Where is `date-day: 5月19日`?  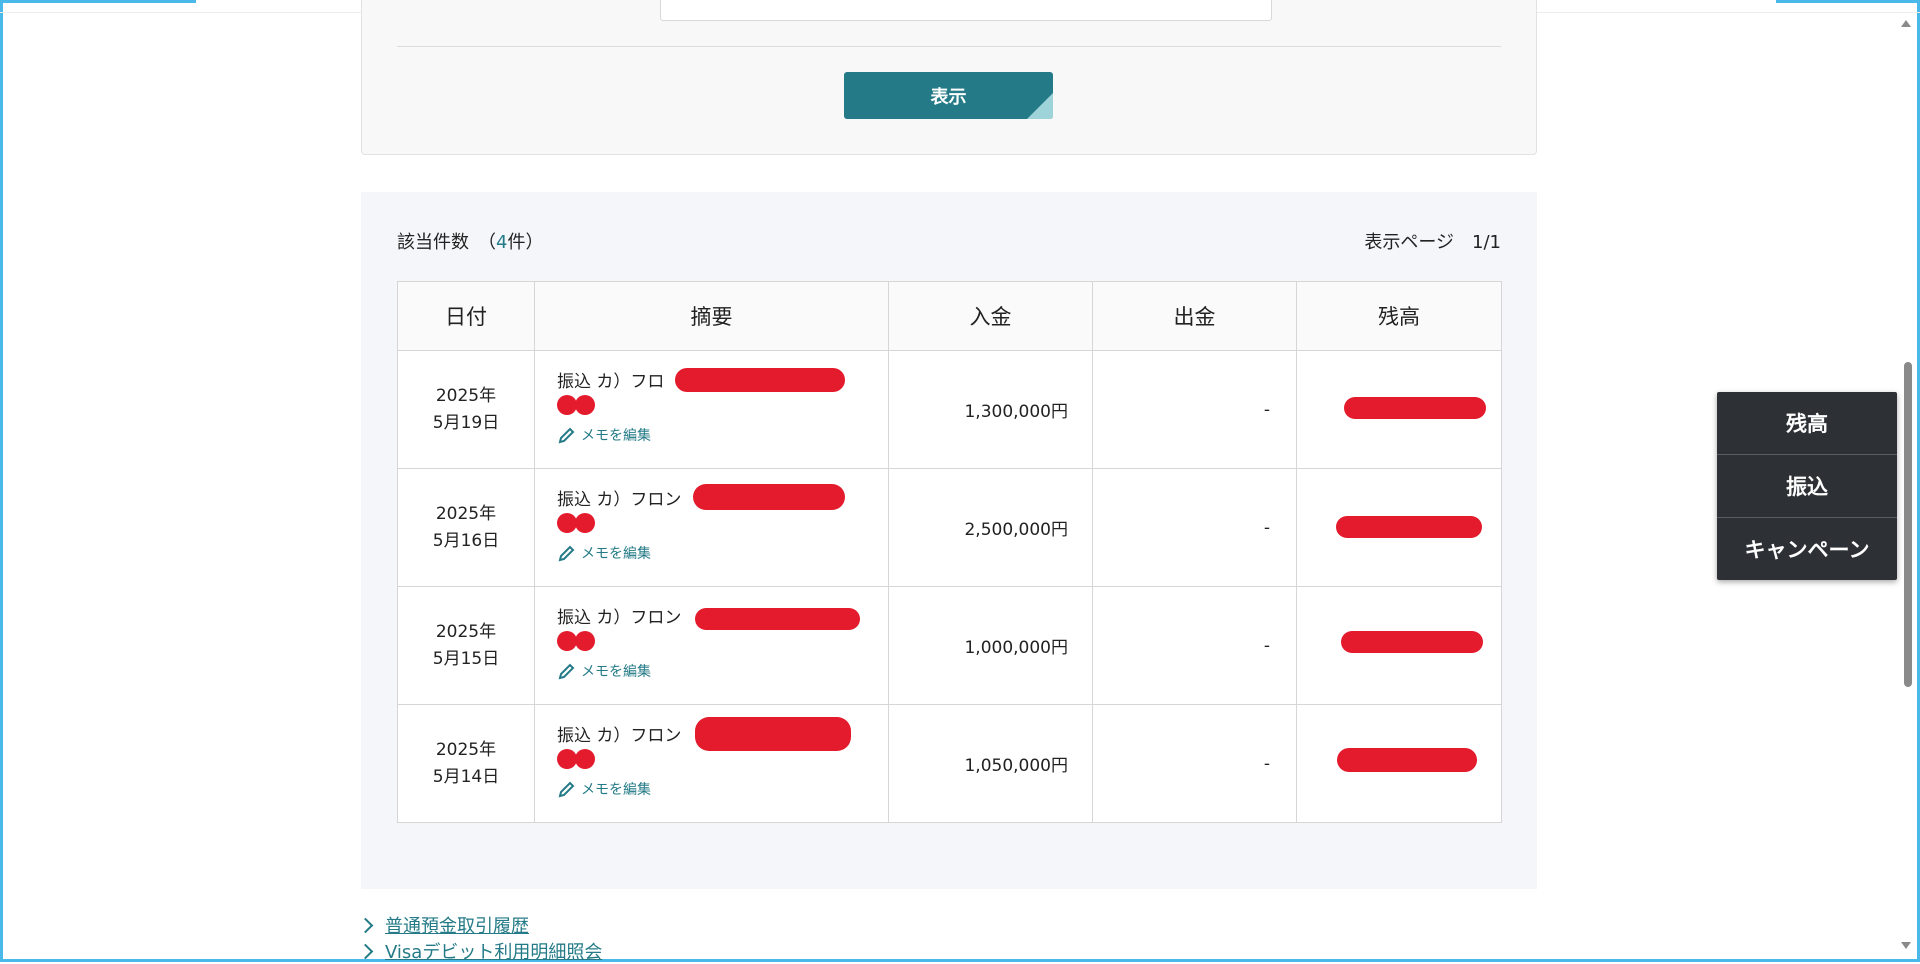 date-day: 5月19日 is located at coordinates (466, 422).